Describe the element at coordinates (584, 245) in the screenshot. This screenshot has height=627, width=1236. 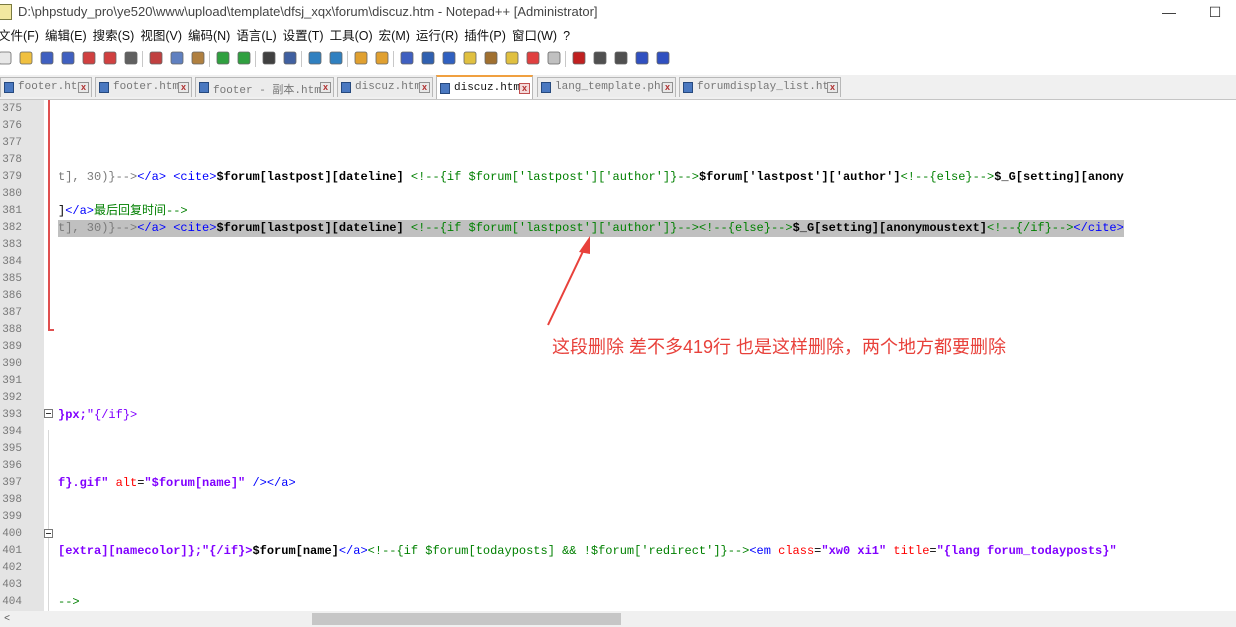
I see `annotation-arrow-head` at that location.